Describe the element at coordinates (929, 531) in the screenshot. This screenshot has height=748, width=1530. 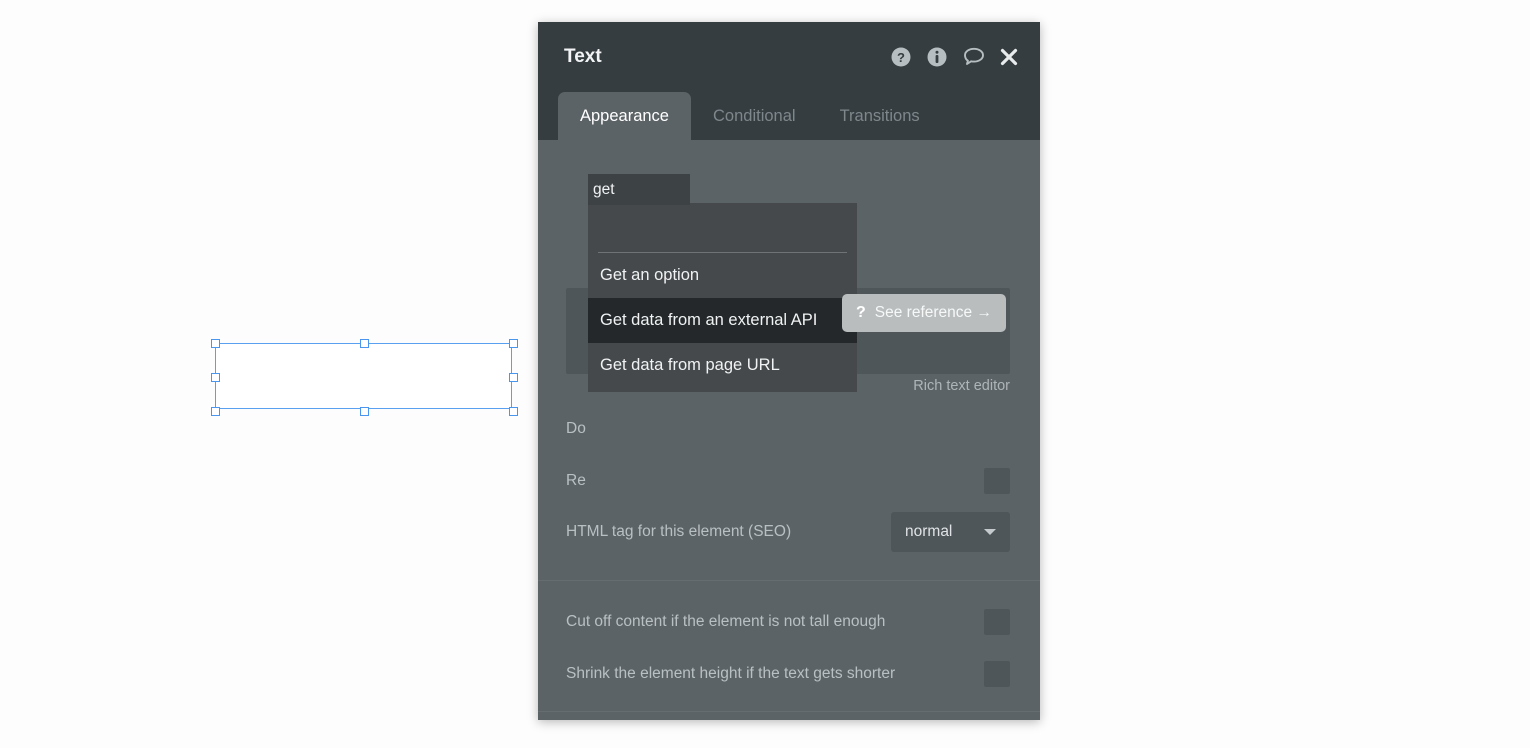
I see `html-tag-value: normal` at that location.